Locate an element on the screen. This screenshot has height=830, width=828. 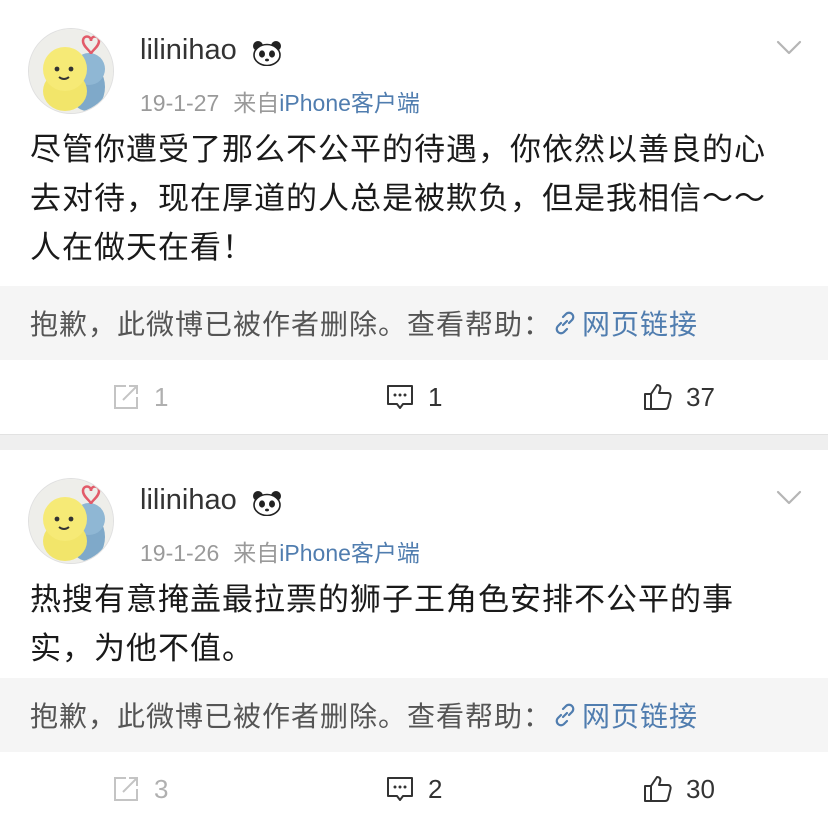
comment-count: 1 is located at coordinates (435, 396).